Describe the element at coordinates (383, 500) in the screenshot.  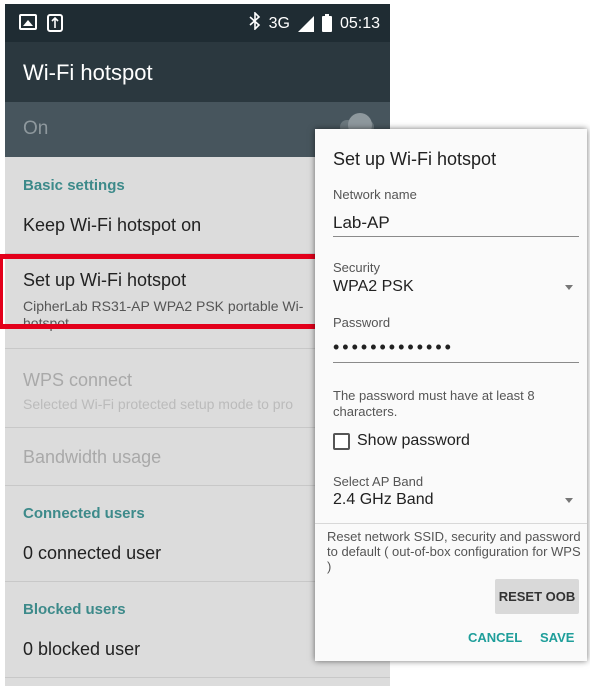
I see `ap-band-select: 2.4 GHz Band` at that location.